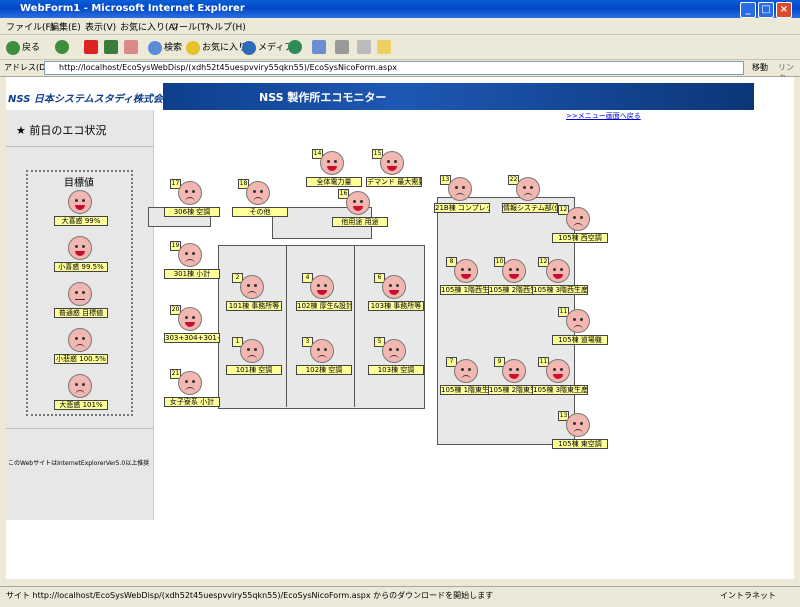 The height and width of the screenshot is (607, 800). I want to click on building-label: 306棟 空調, so click(192, 212).